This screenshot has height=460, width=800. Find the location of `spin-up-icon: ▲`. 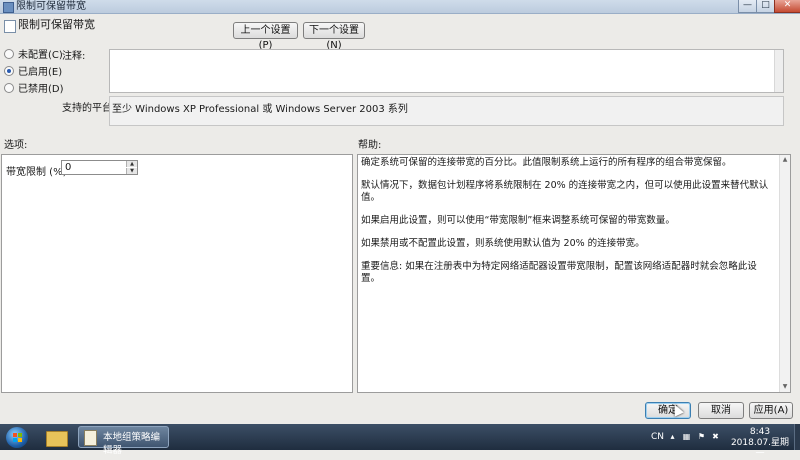

spin-up-icon: ▲ is located at coordinates (131, 164).